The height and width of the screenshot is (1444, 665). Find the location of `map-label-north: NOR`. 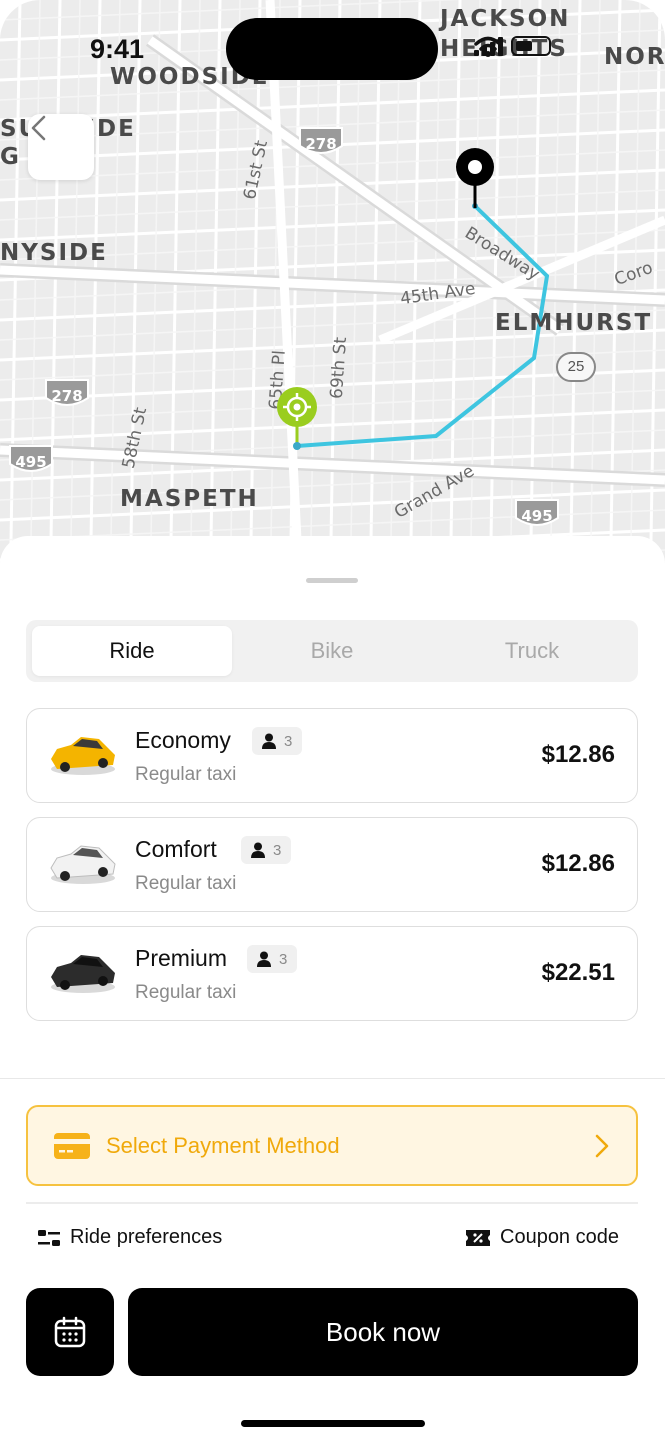

map-label-north: NOR is located at coordinates (634, 57).